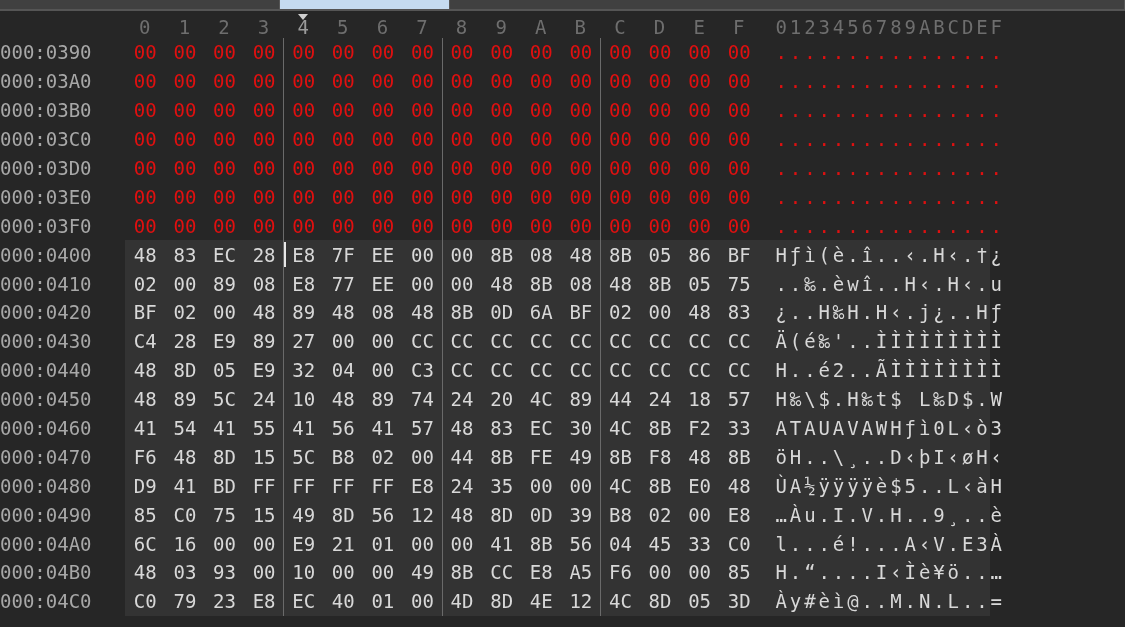 The width and height of the screenshot is (1125, 627). What do you see at coordinates (184, 601) in the screenshot?
I see `hex-byte: 79` at bounding box center [184, 601].